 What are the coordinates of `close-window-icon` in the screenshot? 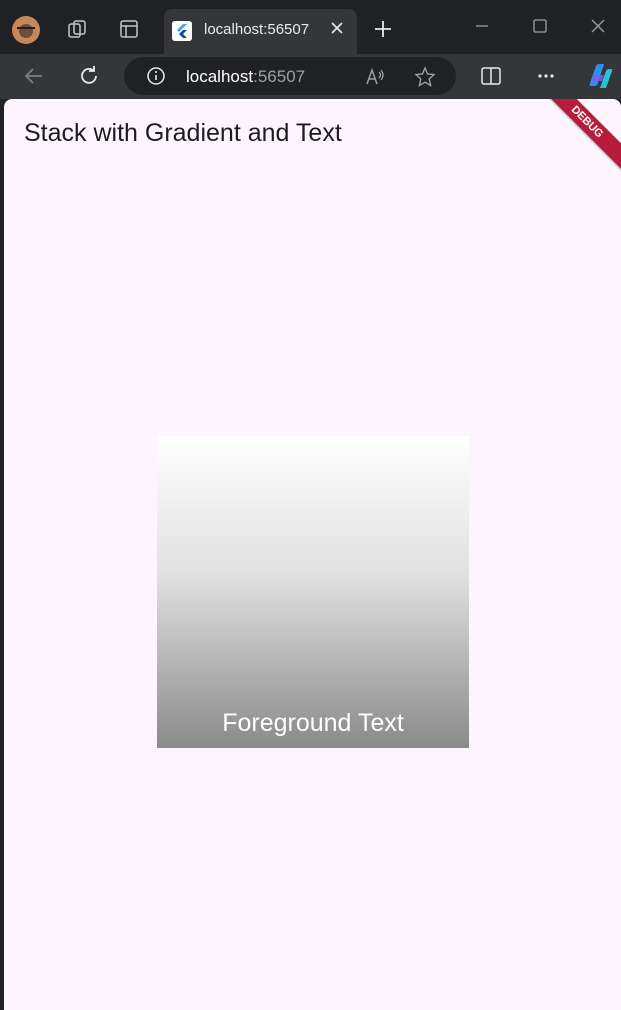 It's located at (598, 26).